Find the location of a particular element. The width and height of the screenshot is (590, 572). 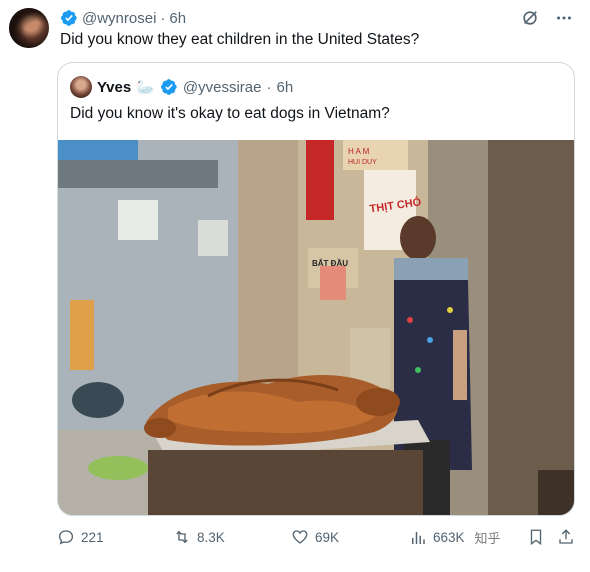

author-handle: @wynrosei is located at coordinates (119, 18).